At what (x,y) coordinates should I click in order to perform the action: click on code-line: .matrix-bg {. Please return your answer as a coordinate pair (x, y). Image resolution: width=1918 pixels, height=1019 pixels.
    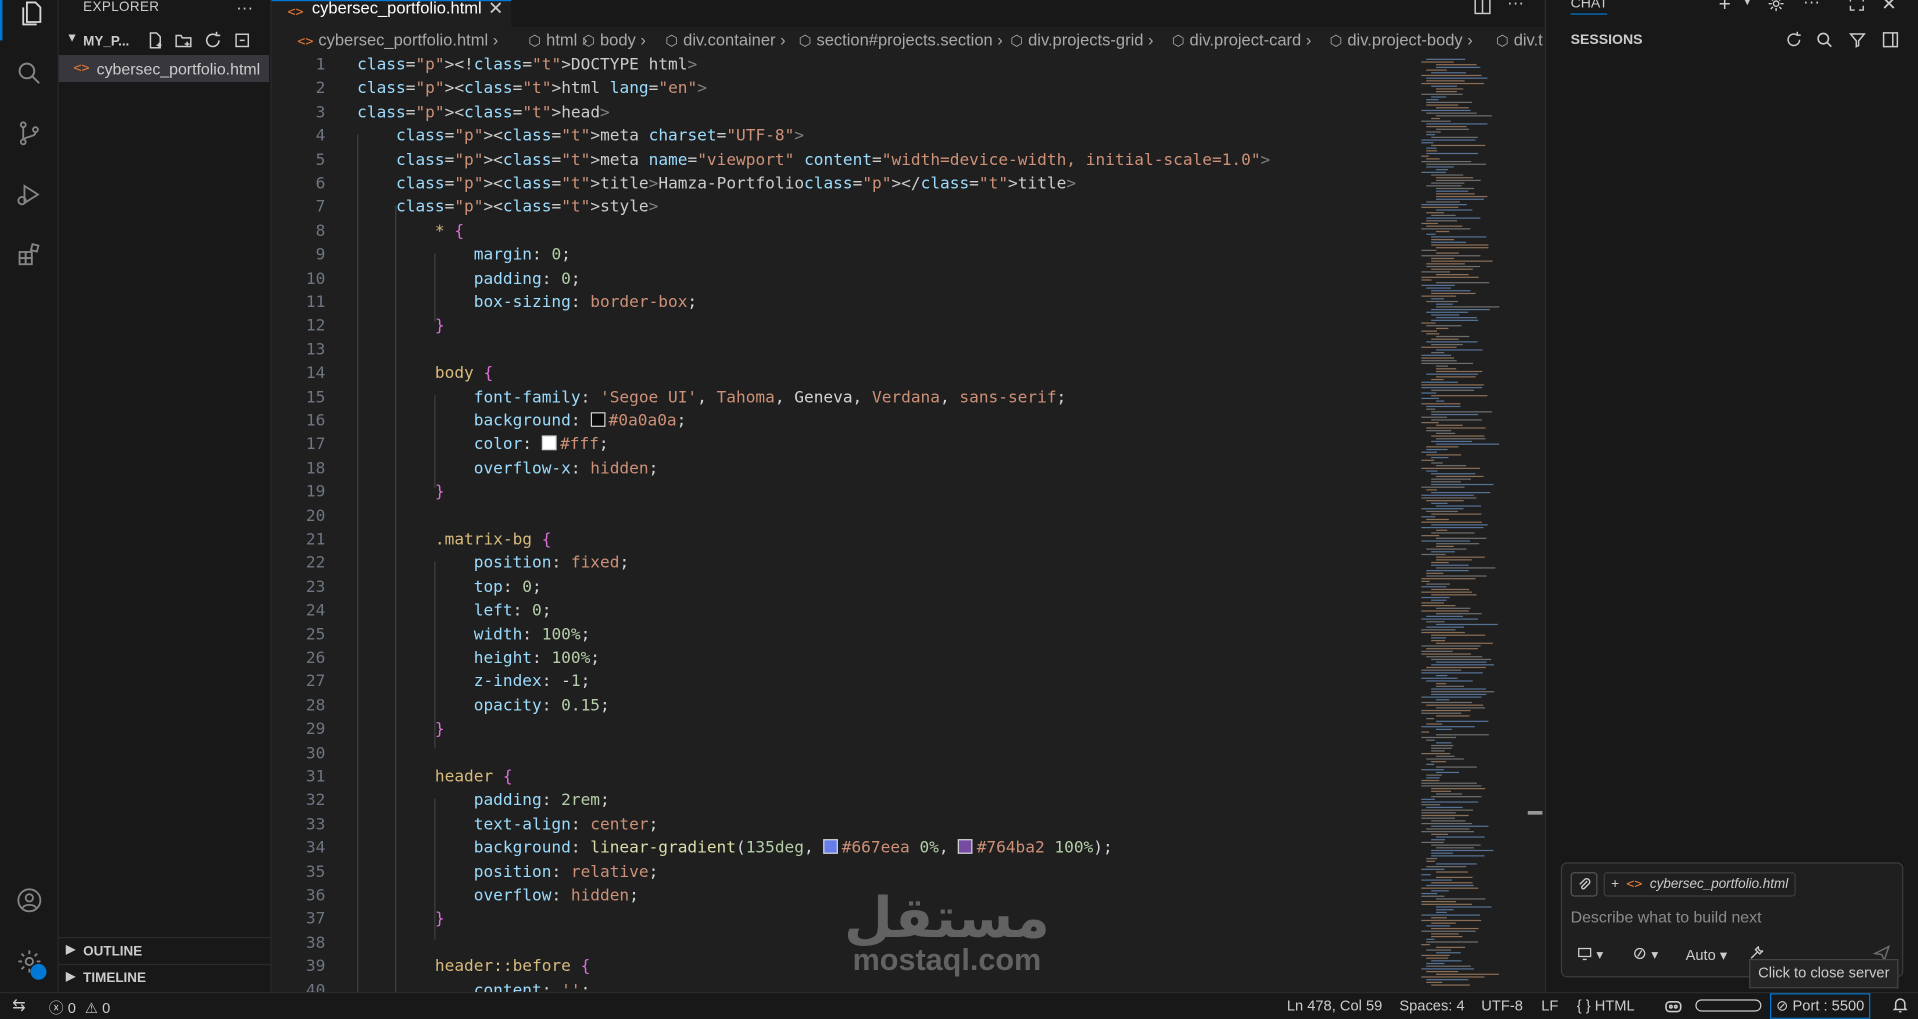
    Looking at the image, I should click on (454, 540).